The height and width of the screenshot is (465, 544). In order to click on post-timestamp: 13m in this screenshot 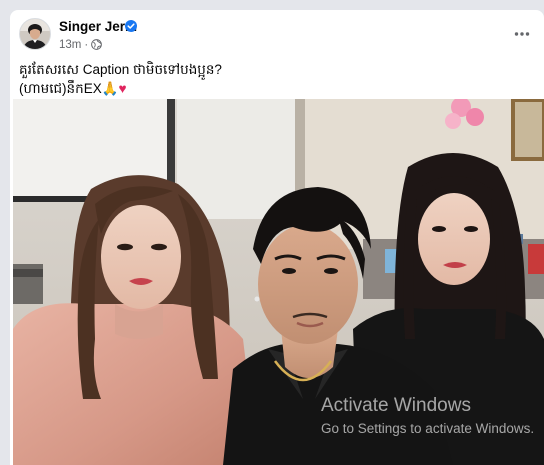, I will do `click(70, 45)`.